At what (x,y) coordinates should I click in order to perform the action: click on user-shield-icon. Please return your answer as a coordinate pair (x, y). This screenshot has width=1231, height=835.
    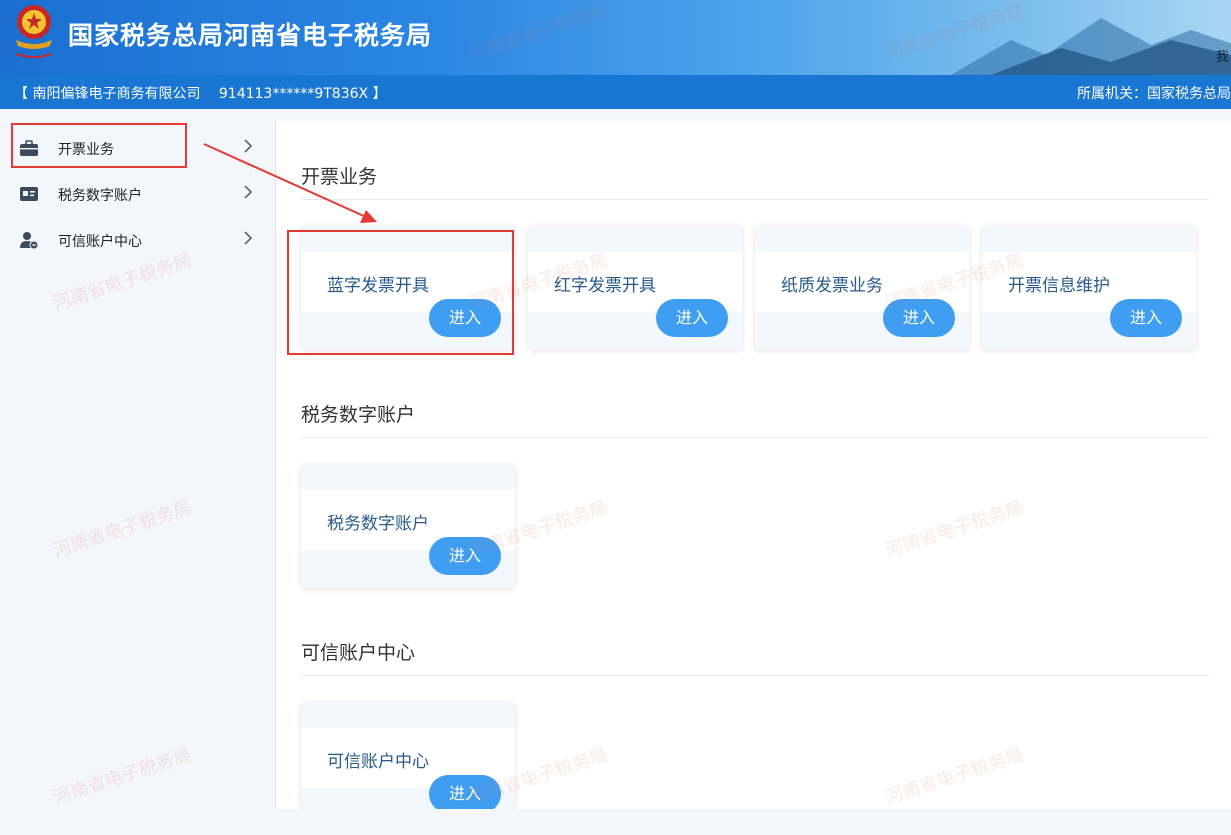
    Looking at the image, I should click on (29, 240).